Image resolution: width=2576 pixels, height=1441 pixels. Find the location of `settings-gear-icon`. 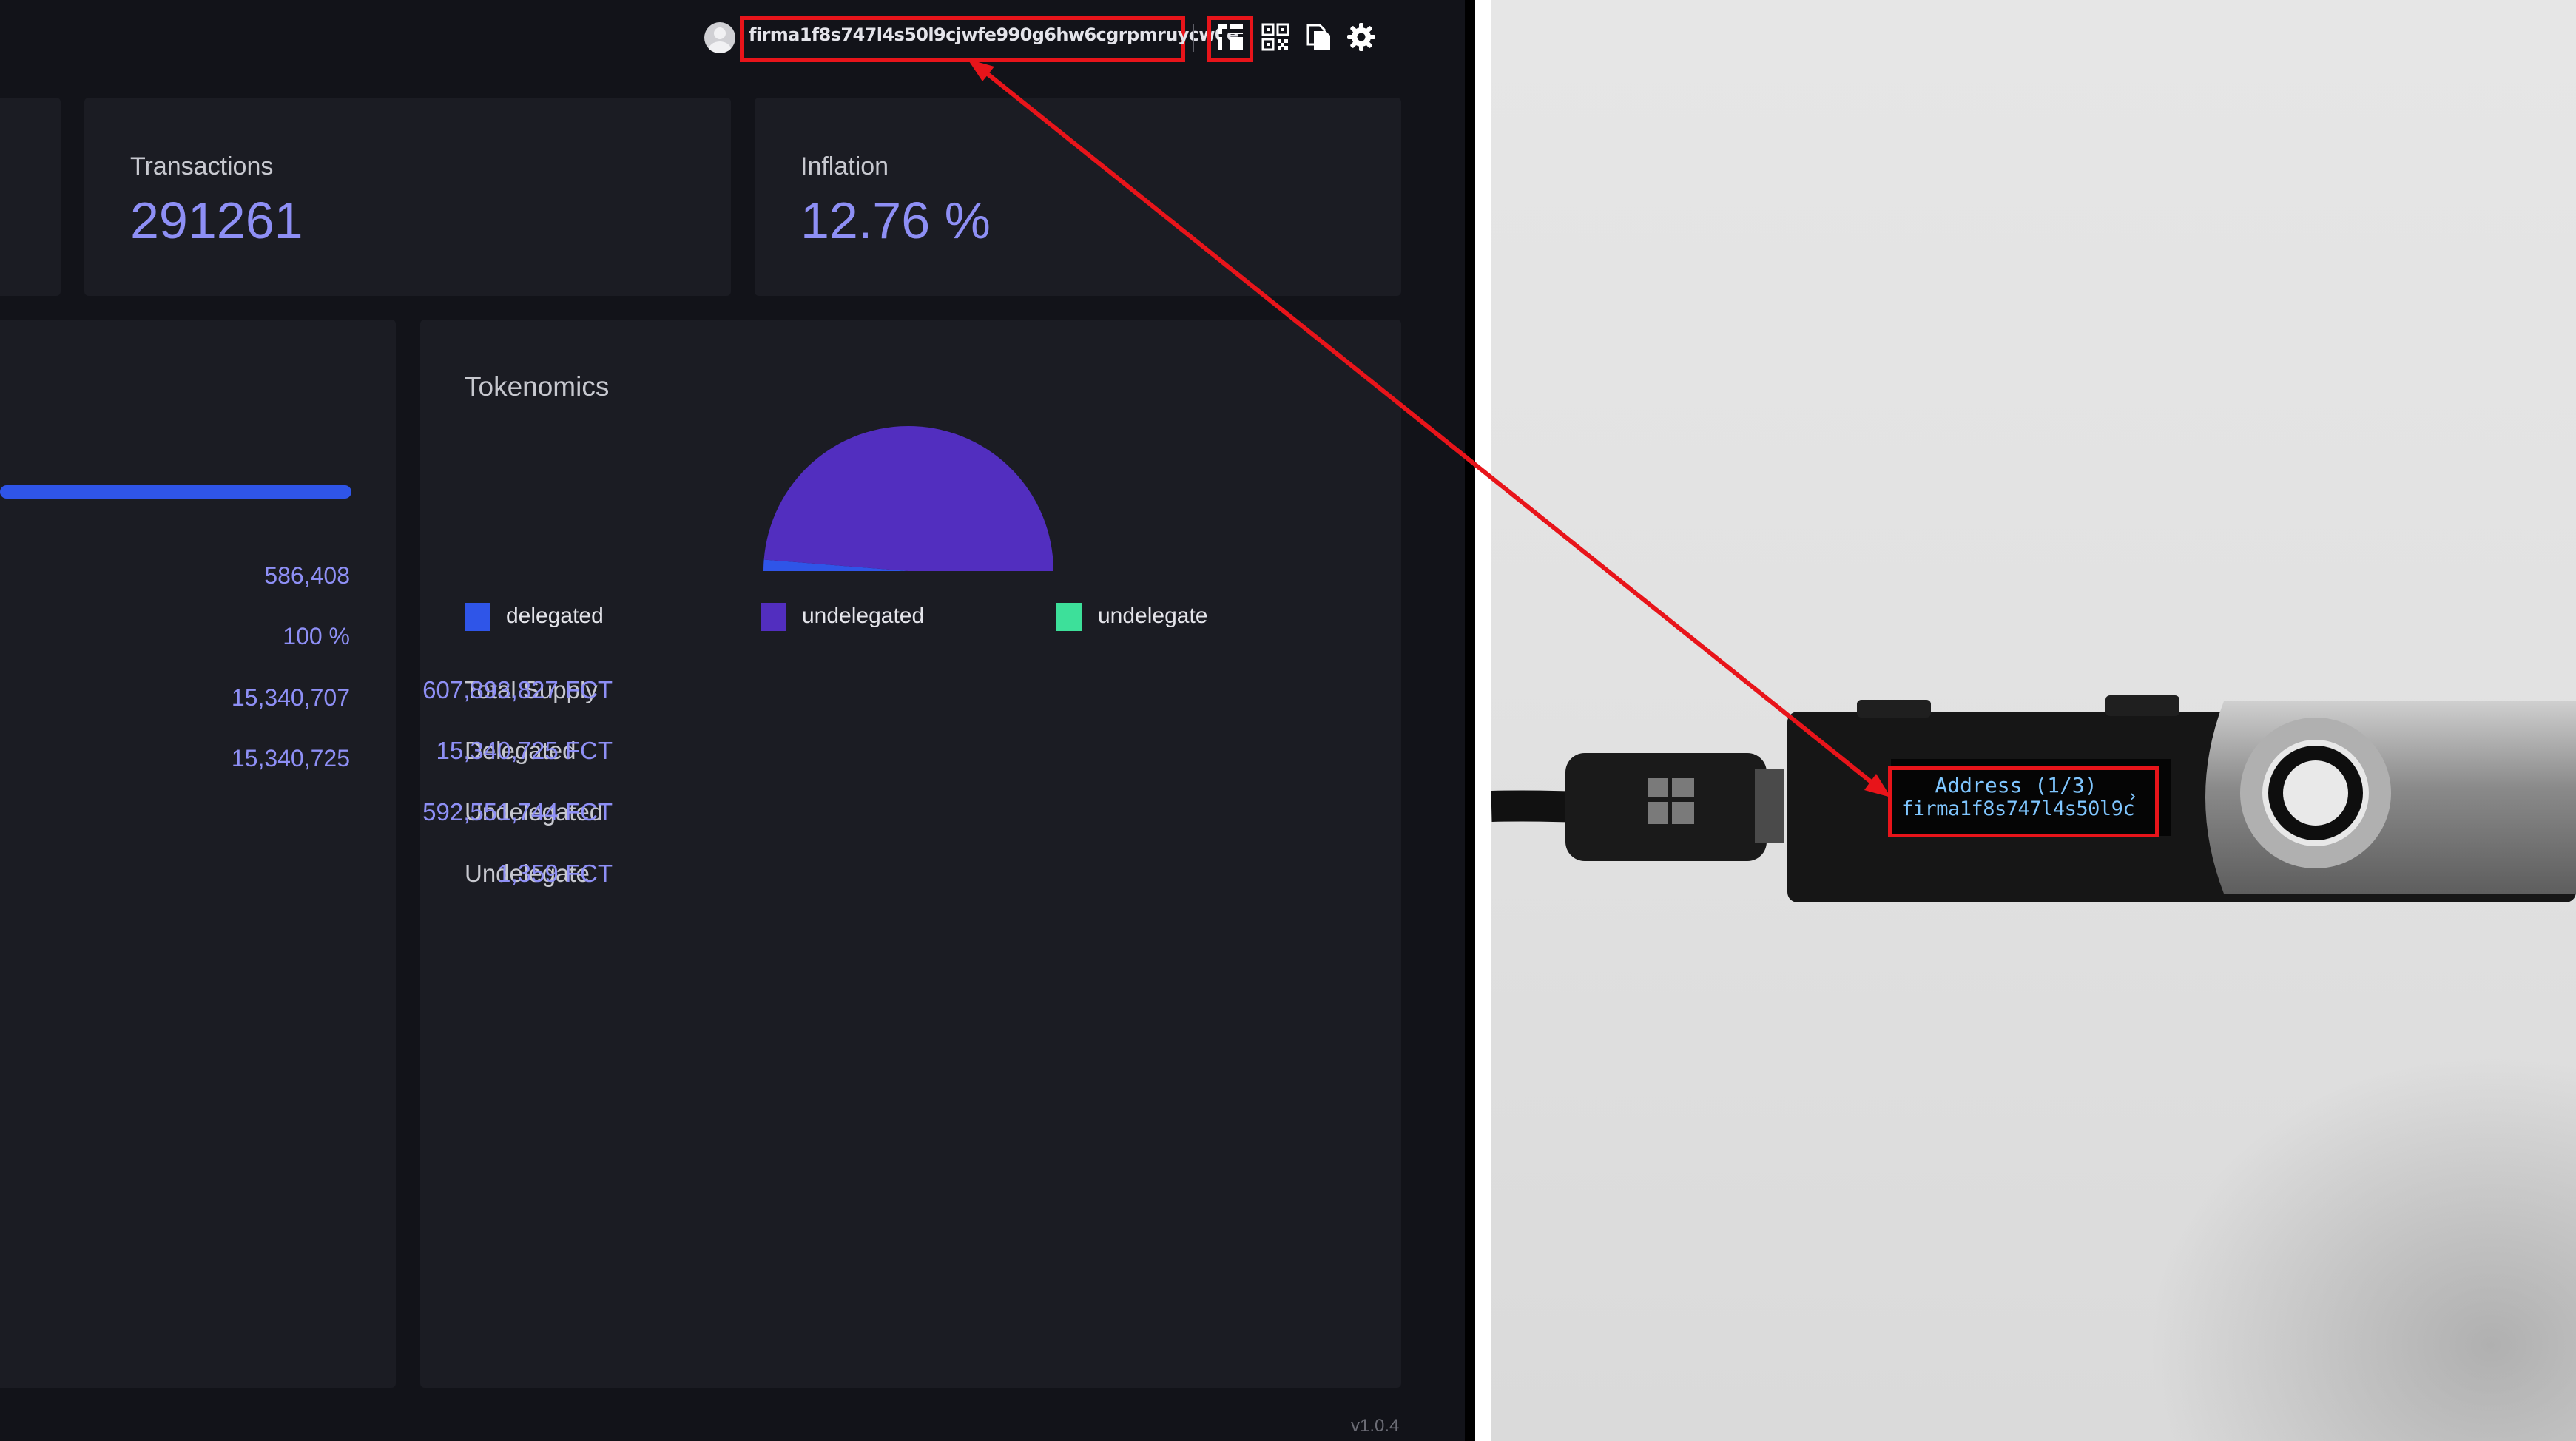

settings-gear-icon is located at coordinates (1361, 37).